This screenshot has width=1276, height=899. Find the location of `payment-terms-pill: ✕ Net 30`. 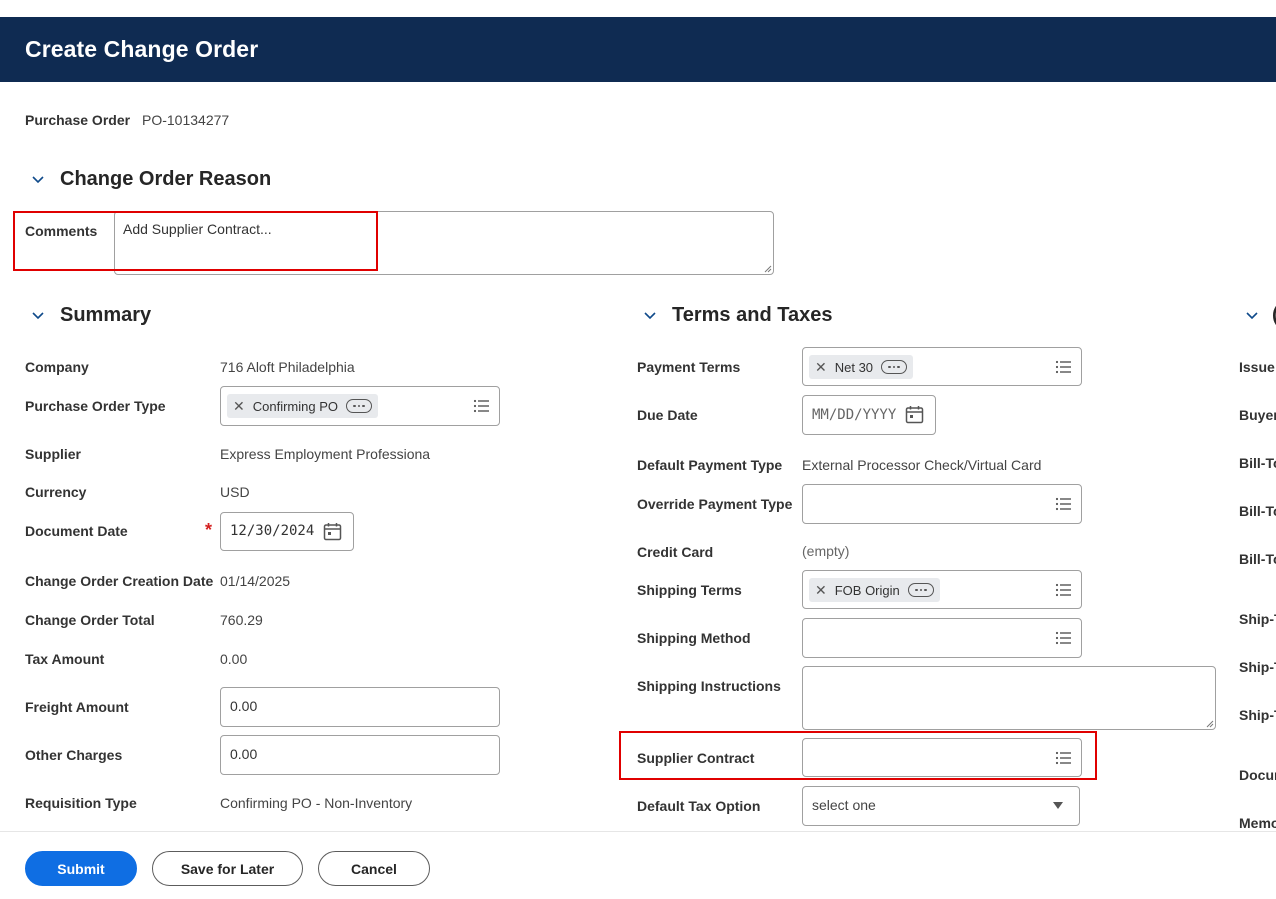

payment-terms-pill: ✕ Net 30 is located at coordinates (861, 367).